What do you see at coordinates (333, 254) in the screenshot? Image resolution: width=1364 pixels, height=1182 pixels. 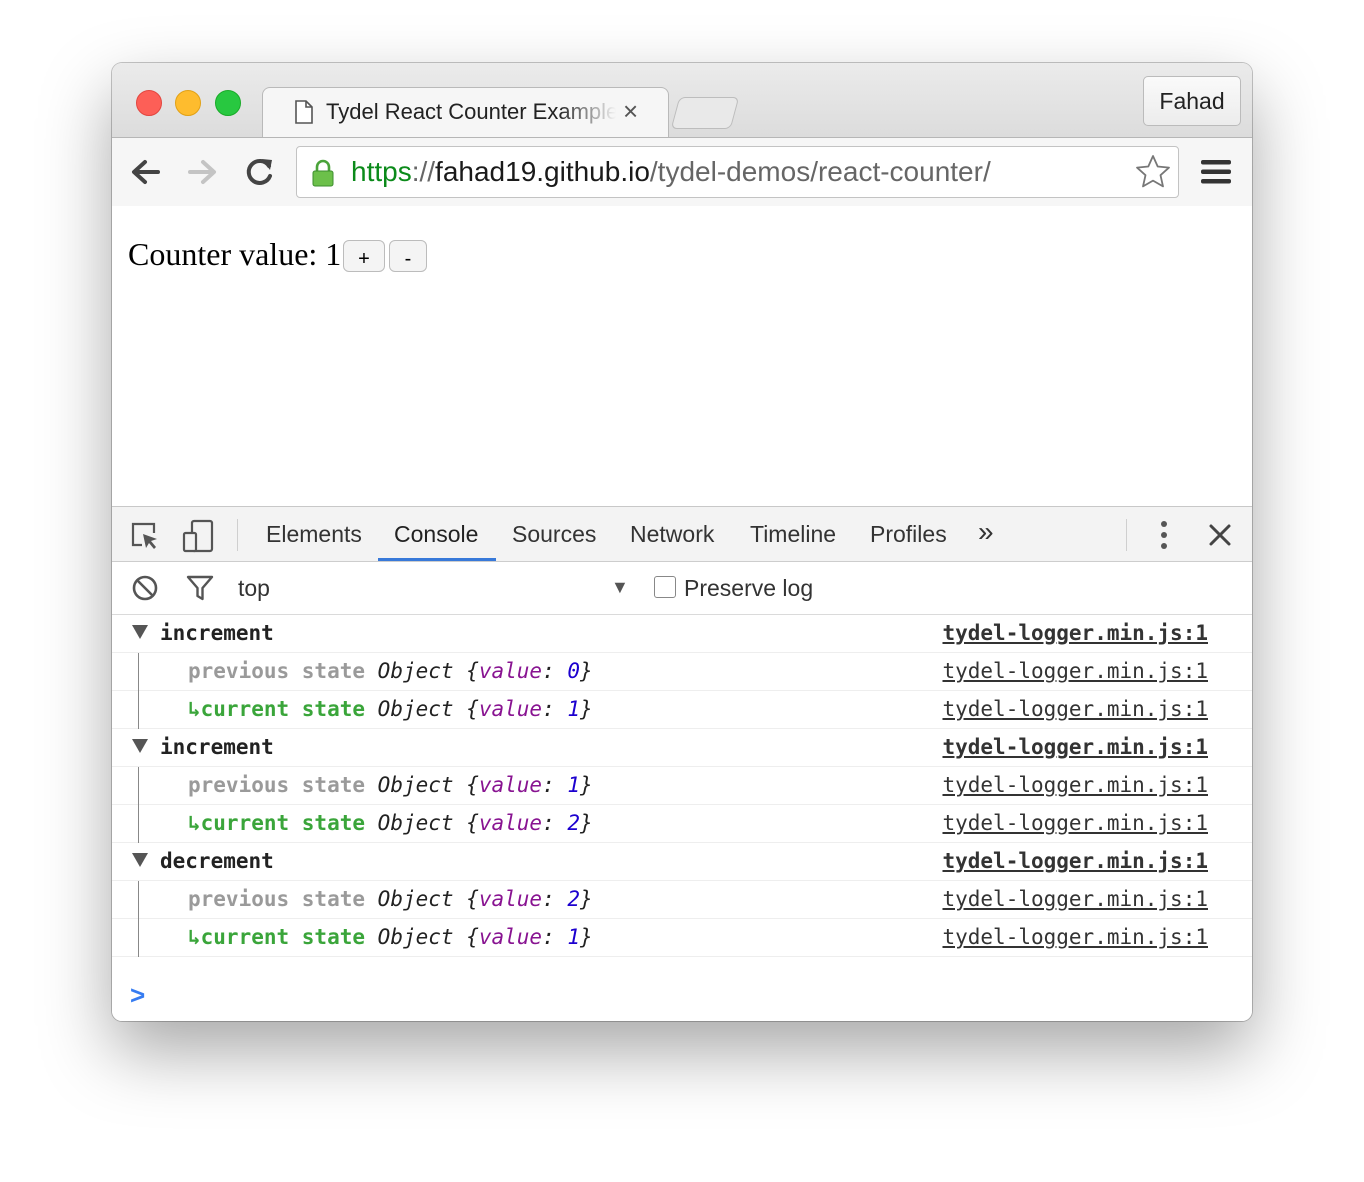 I see `counter-value: 1` at bounding box center [333, 254].